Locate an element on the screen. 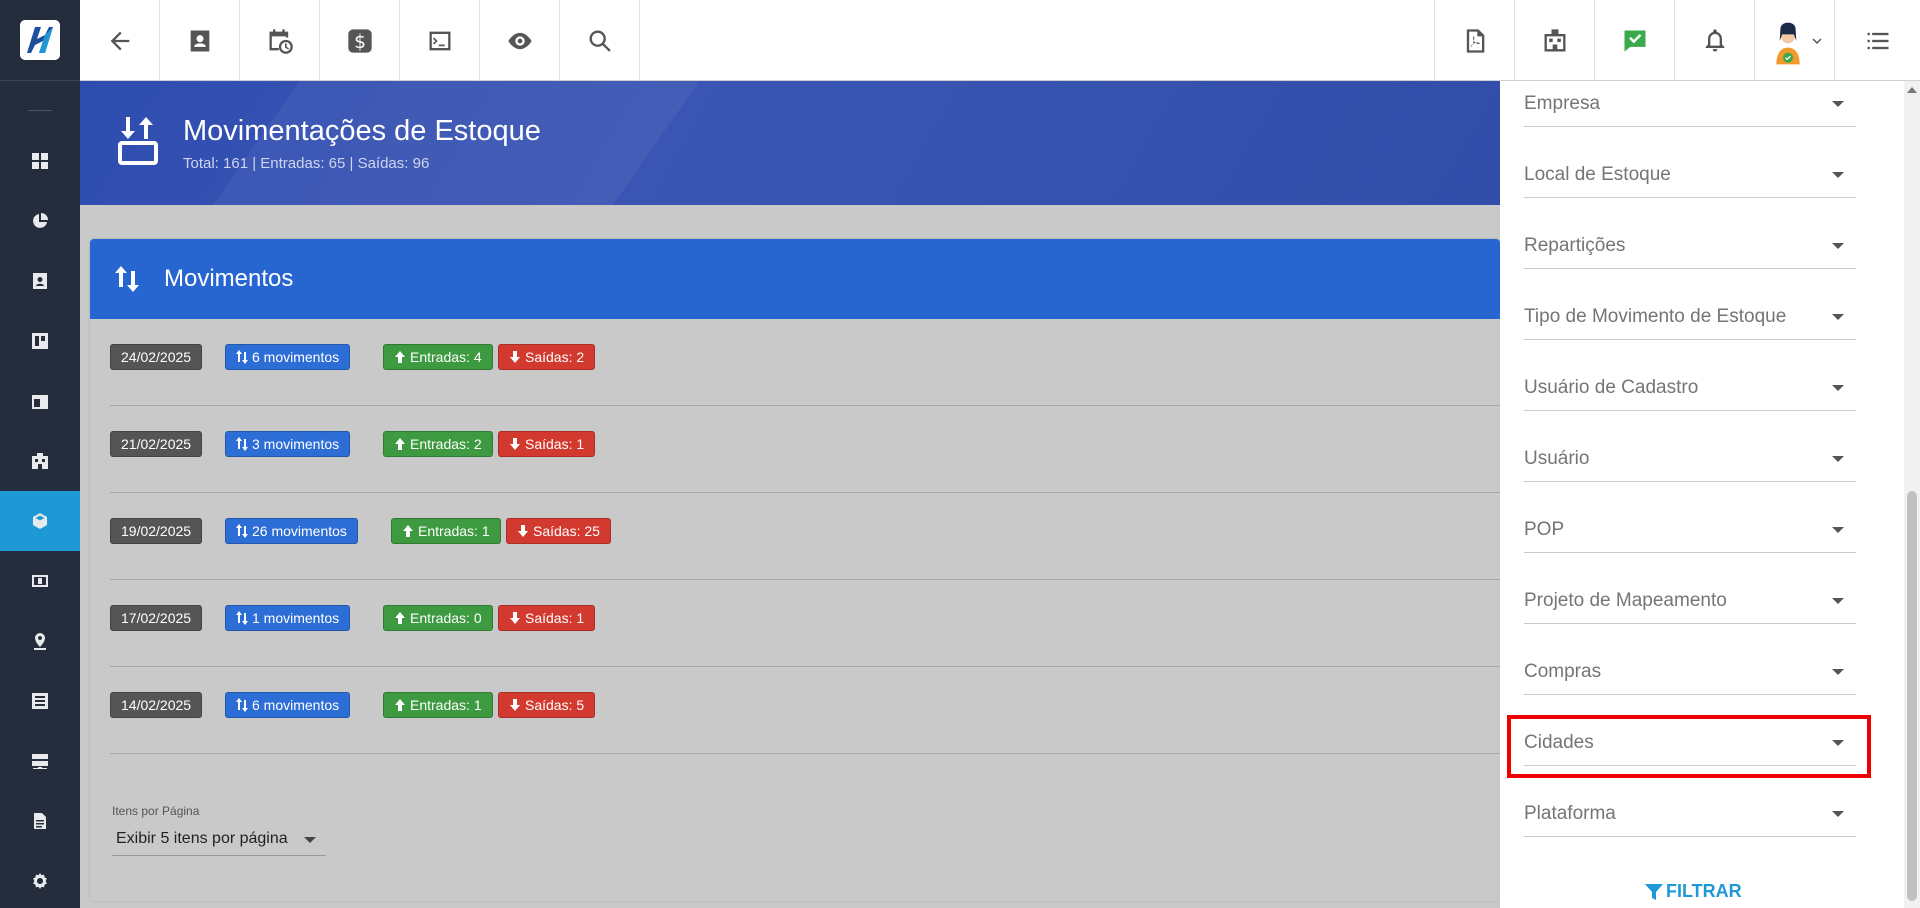 The width and height of the screenshot is (1920, 908). schedule-button is located at coordinates (280, 40).